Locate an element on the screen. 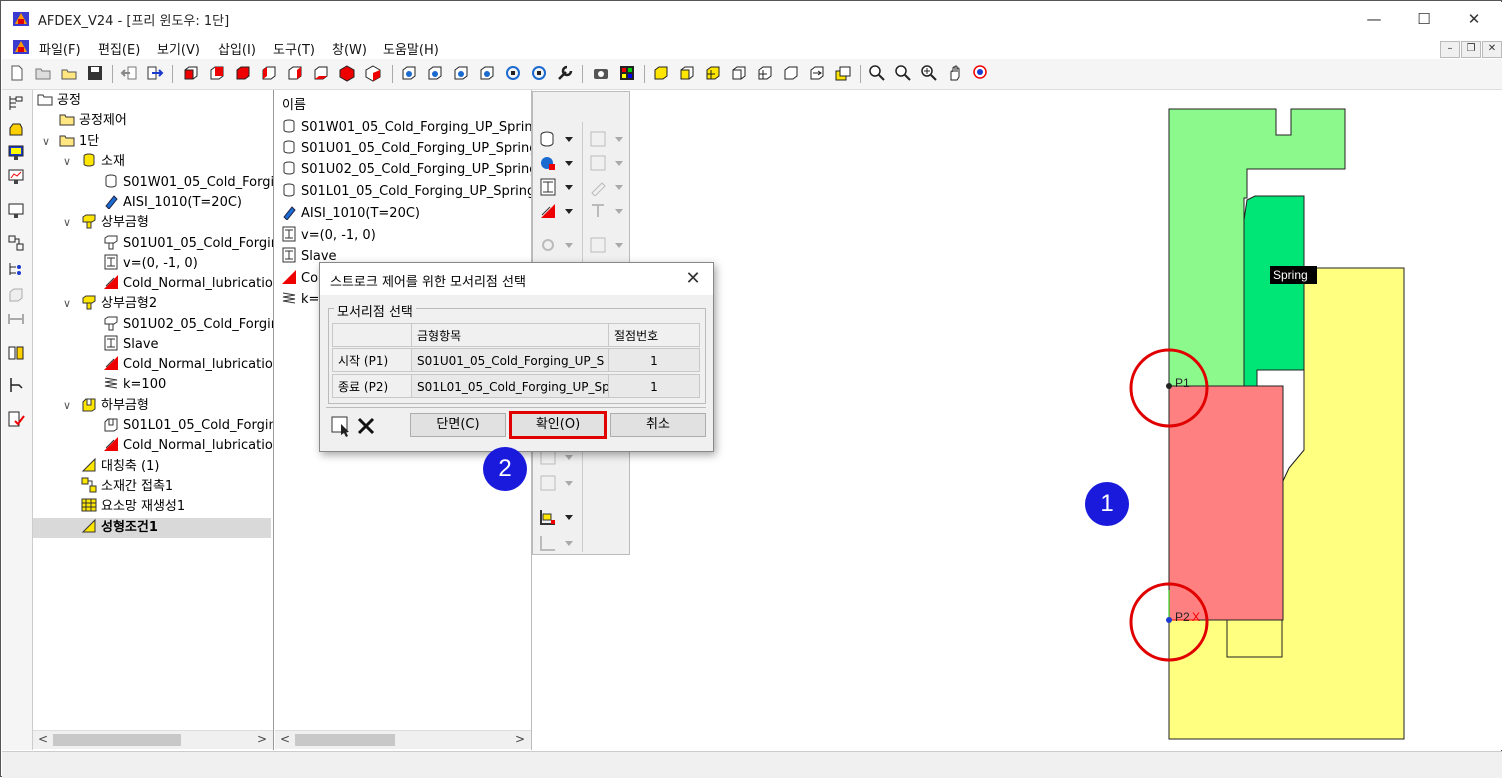  tree-item-symmetry: 대칭축 (1) is located at coordinates (120, 467).